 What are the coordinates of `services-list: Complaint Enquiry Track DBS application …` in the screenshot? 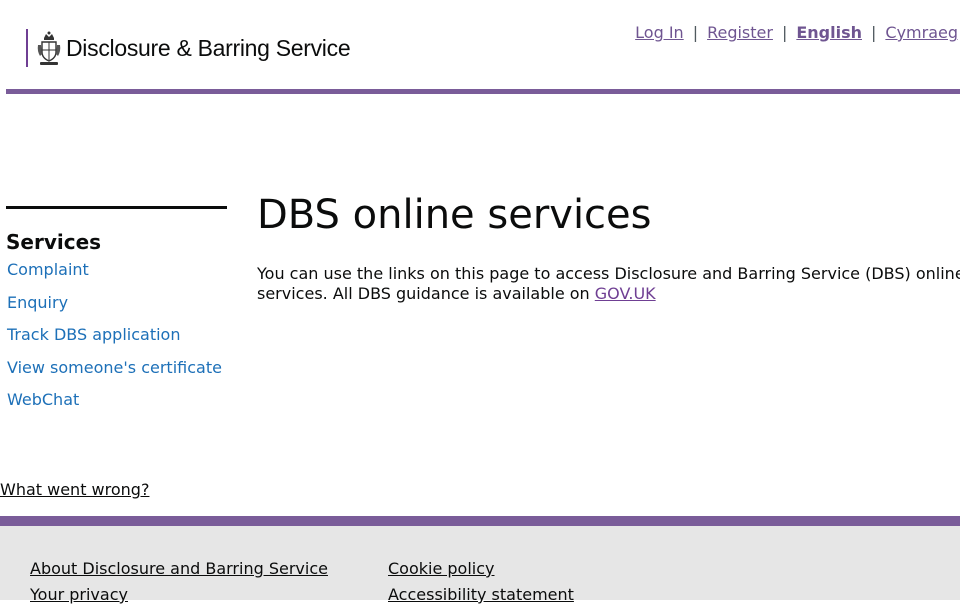 It's located at (116, 341).